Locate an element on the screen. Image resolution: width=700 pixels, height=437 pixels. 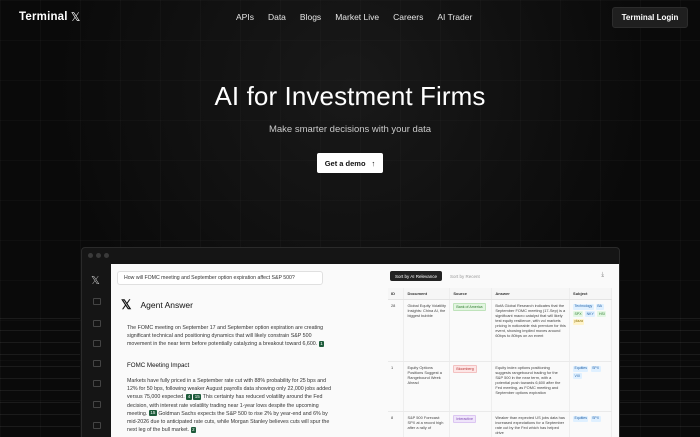
document-icon is located at coordinates (97, 343).